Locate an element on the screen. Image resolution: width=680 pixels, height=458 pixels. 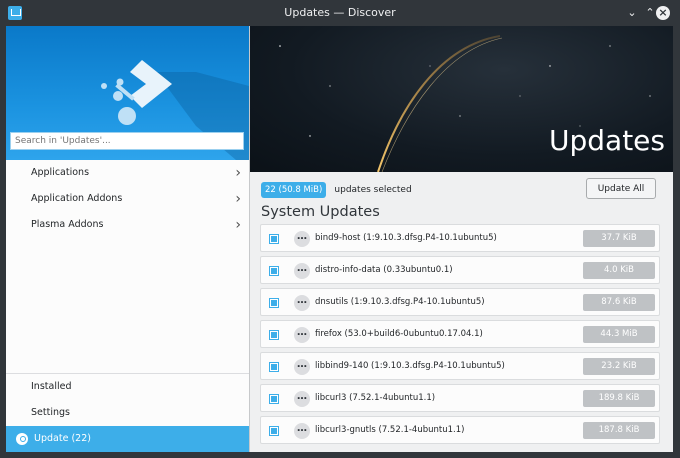
nav-settings: Settings is located at coordinates (127, 413).